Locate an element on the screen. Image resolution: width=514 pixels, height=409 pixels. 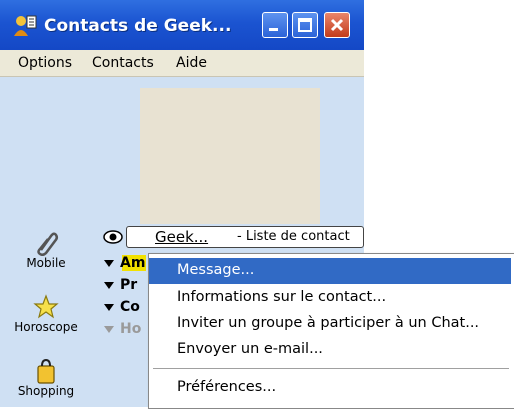
group-row: Ho is located at coordinates (122, 329).